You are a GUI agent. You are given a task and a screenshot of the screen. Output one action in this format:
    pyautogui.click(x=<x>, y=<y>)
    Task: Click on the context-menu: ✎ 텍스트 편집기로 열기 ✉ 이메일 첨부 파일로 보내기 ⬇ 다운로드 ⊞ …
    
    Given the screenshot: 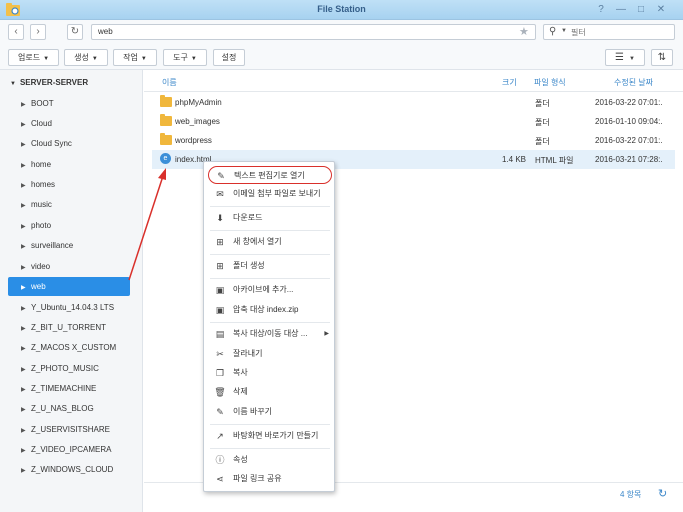 What is the action you would take?
    pyautogui.click(x=269, y=326)
    